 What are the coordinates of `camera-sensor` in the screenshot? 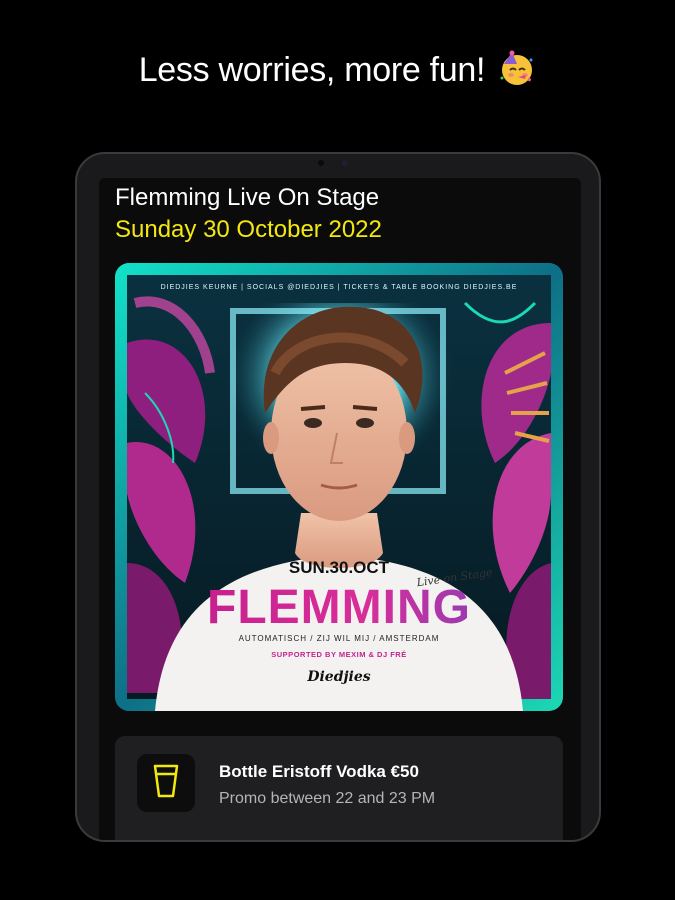 It's located at (338, 163).